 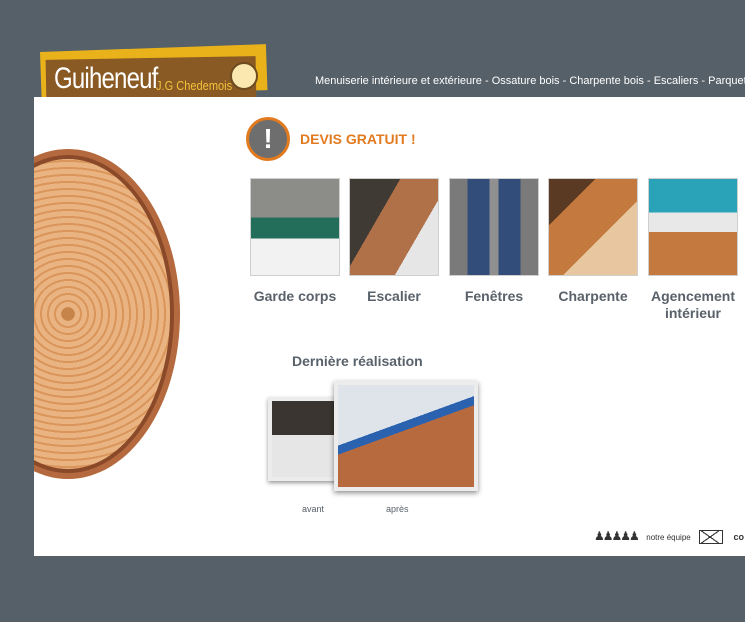 I want to click on contact-link: co, so click(x=721, y=537).